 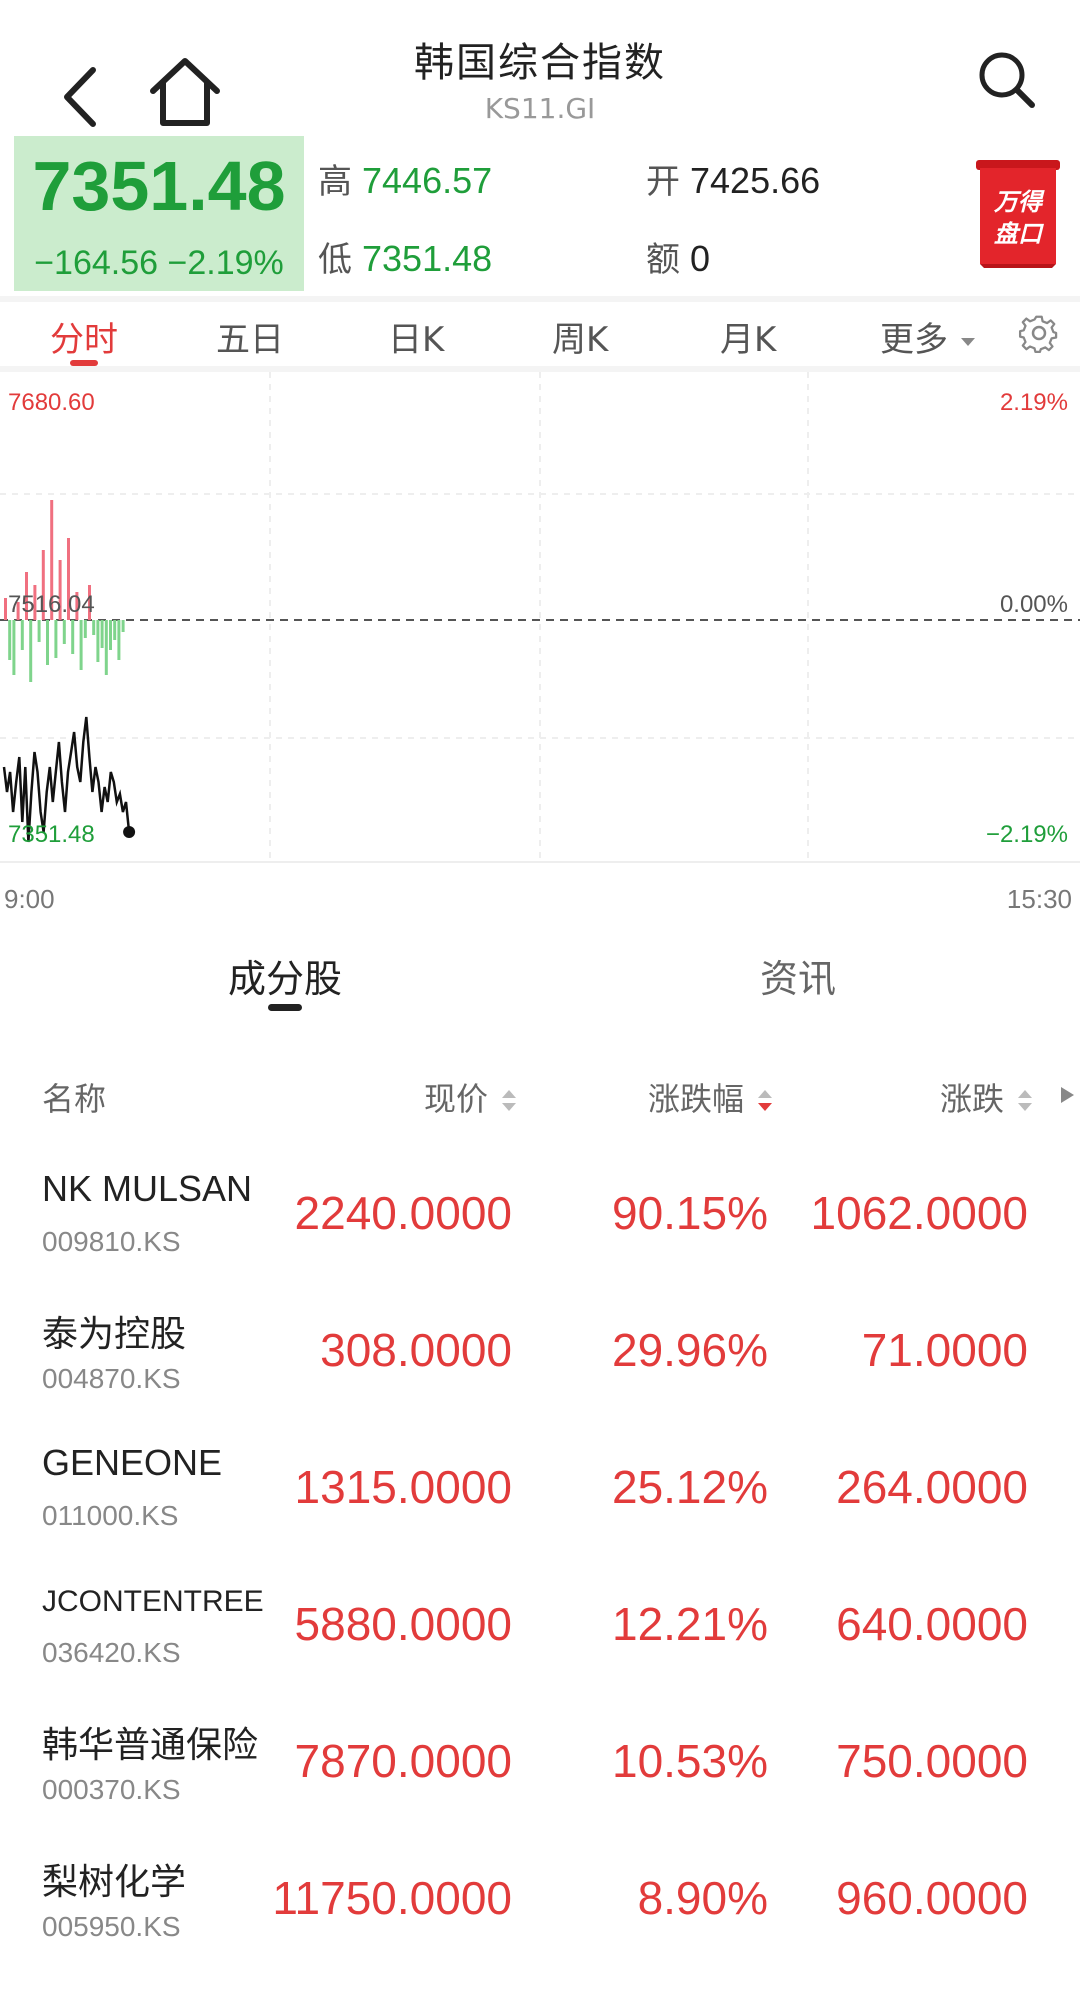 What do you see at coordinates (111, 1378) in the screenshot?
I see `stock-code: 004870.KS` at bounding box center [111, 1378].